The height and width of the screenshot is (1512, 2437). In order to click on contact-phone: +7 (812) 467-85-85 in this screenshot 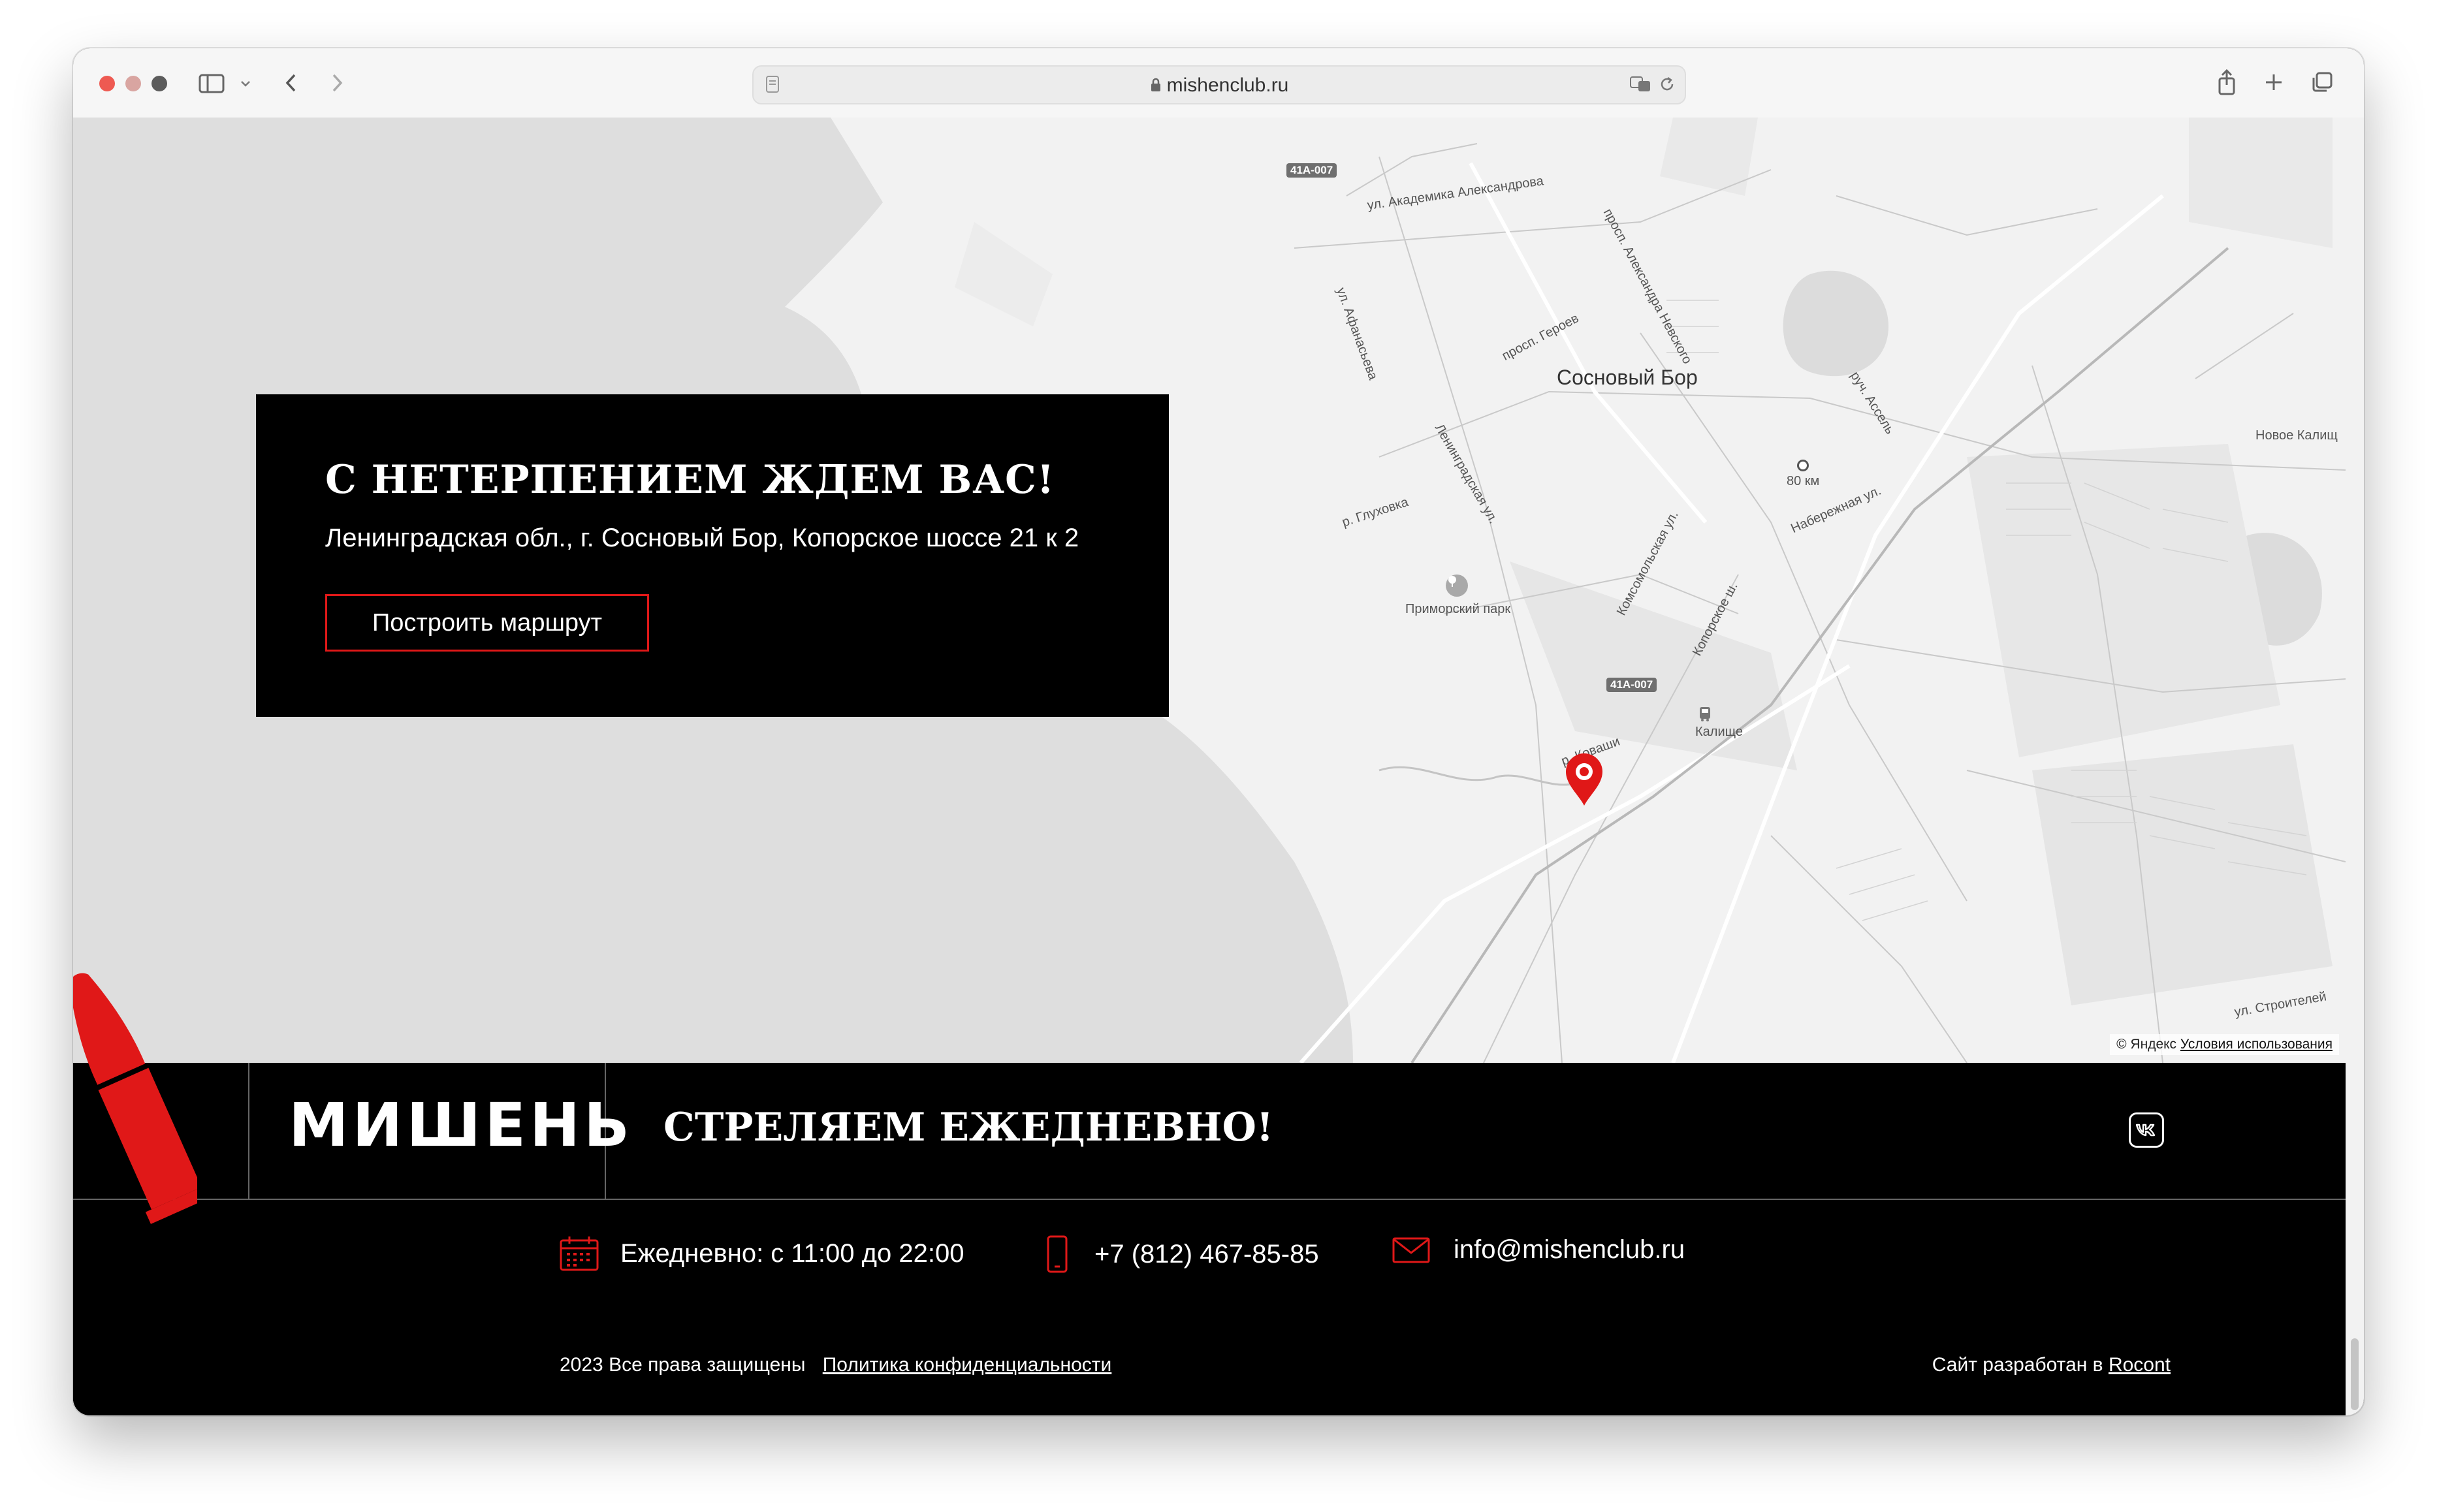, I will do `click(1183, 1254)`.